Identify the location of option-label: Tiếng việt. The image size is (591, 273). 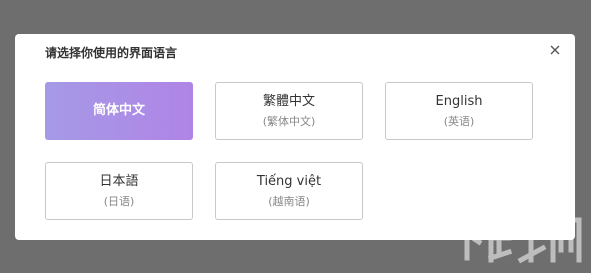
(289, 182).